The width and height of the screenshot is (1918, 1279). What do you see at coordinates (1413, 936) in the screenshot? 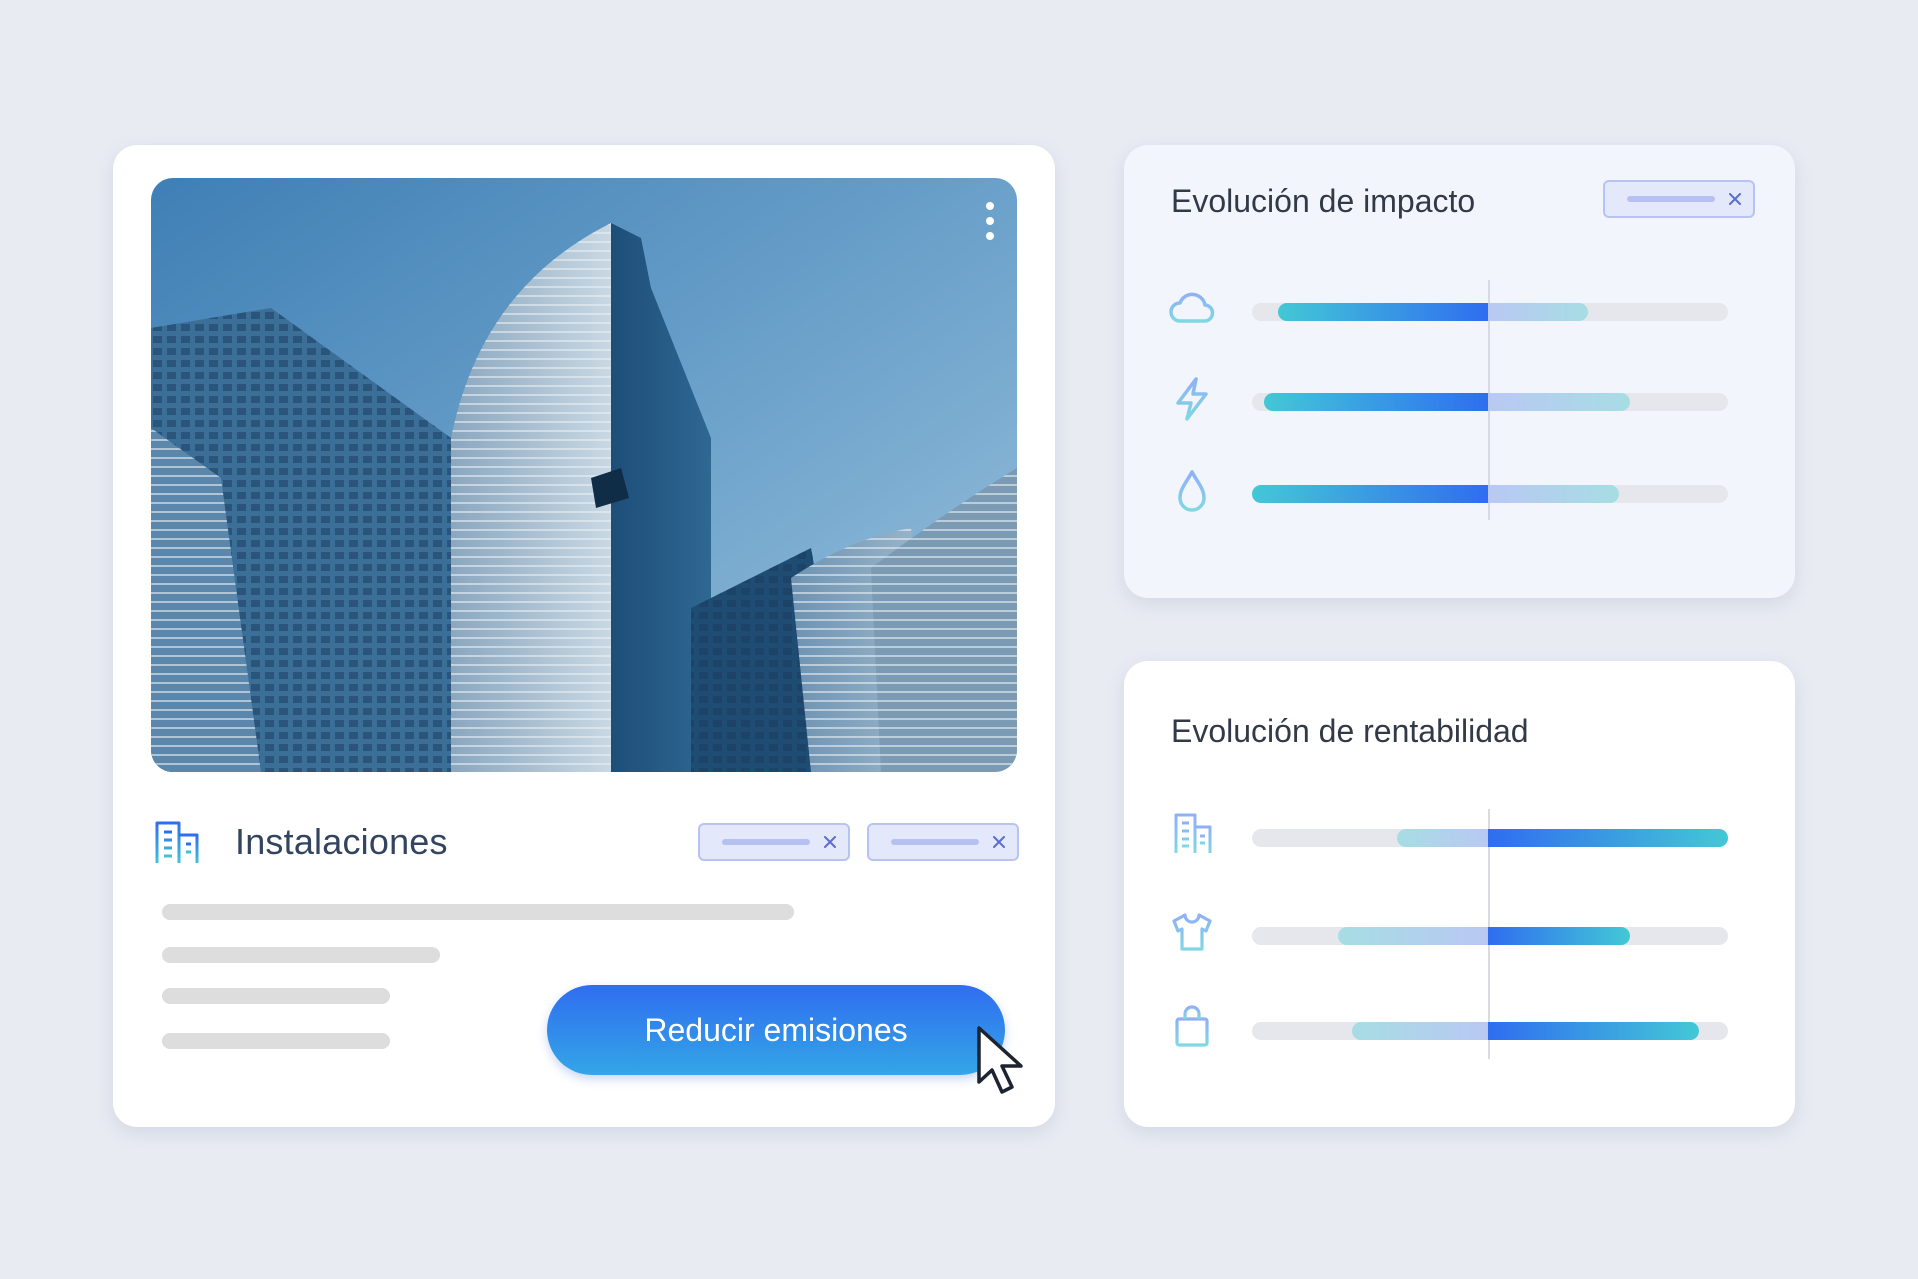
I see `apparel-before-fill` at bounding box center [1413, 936].